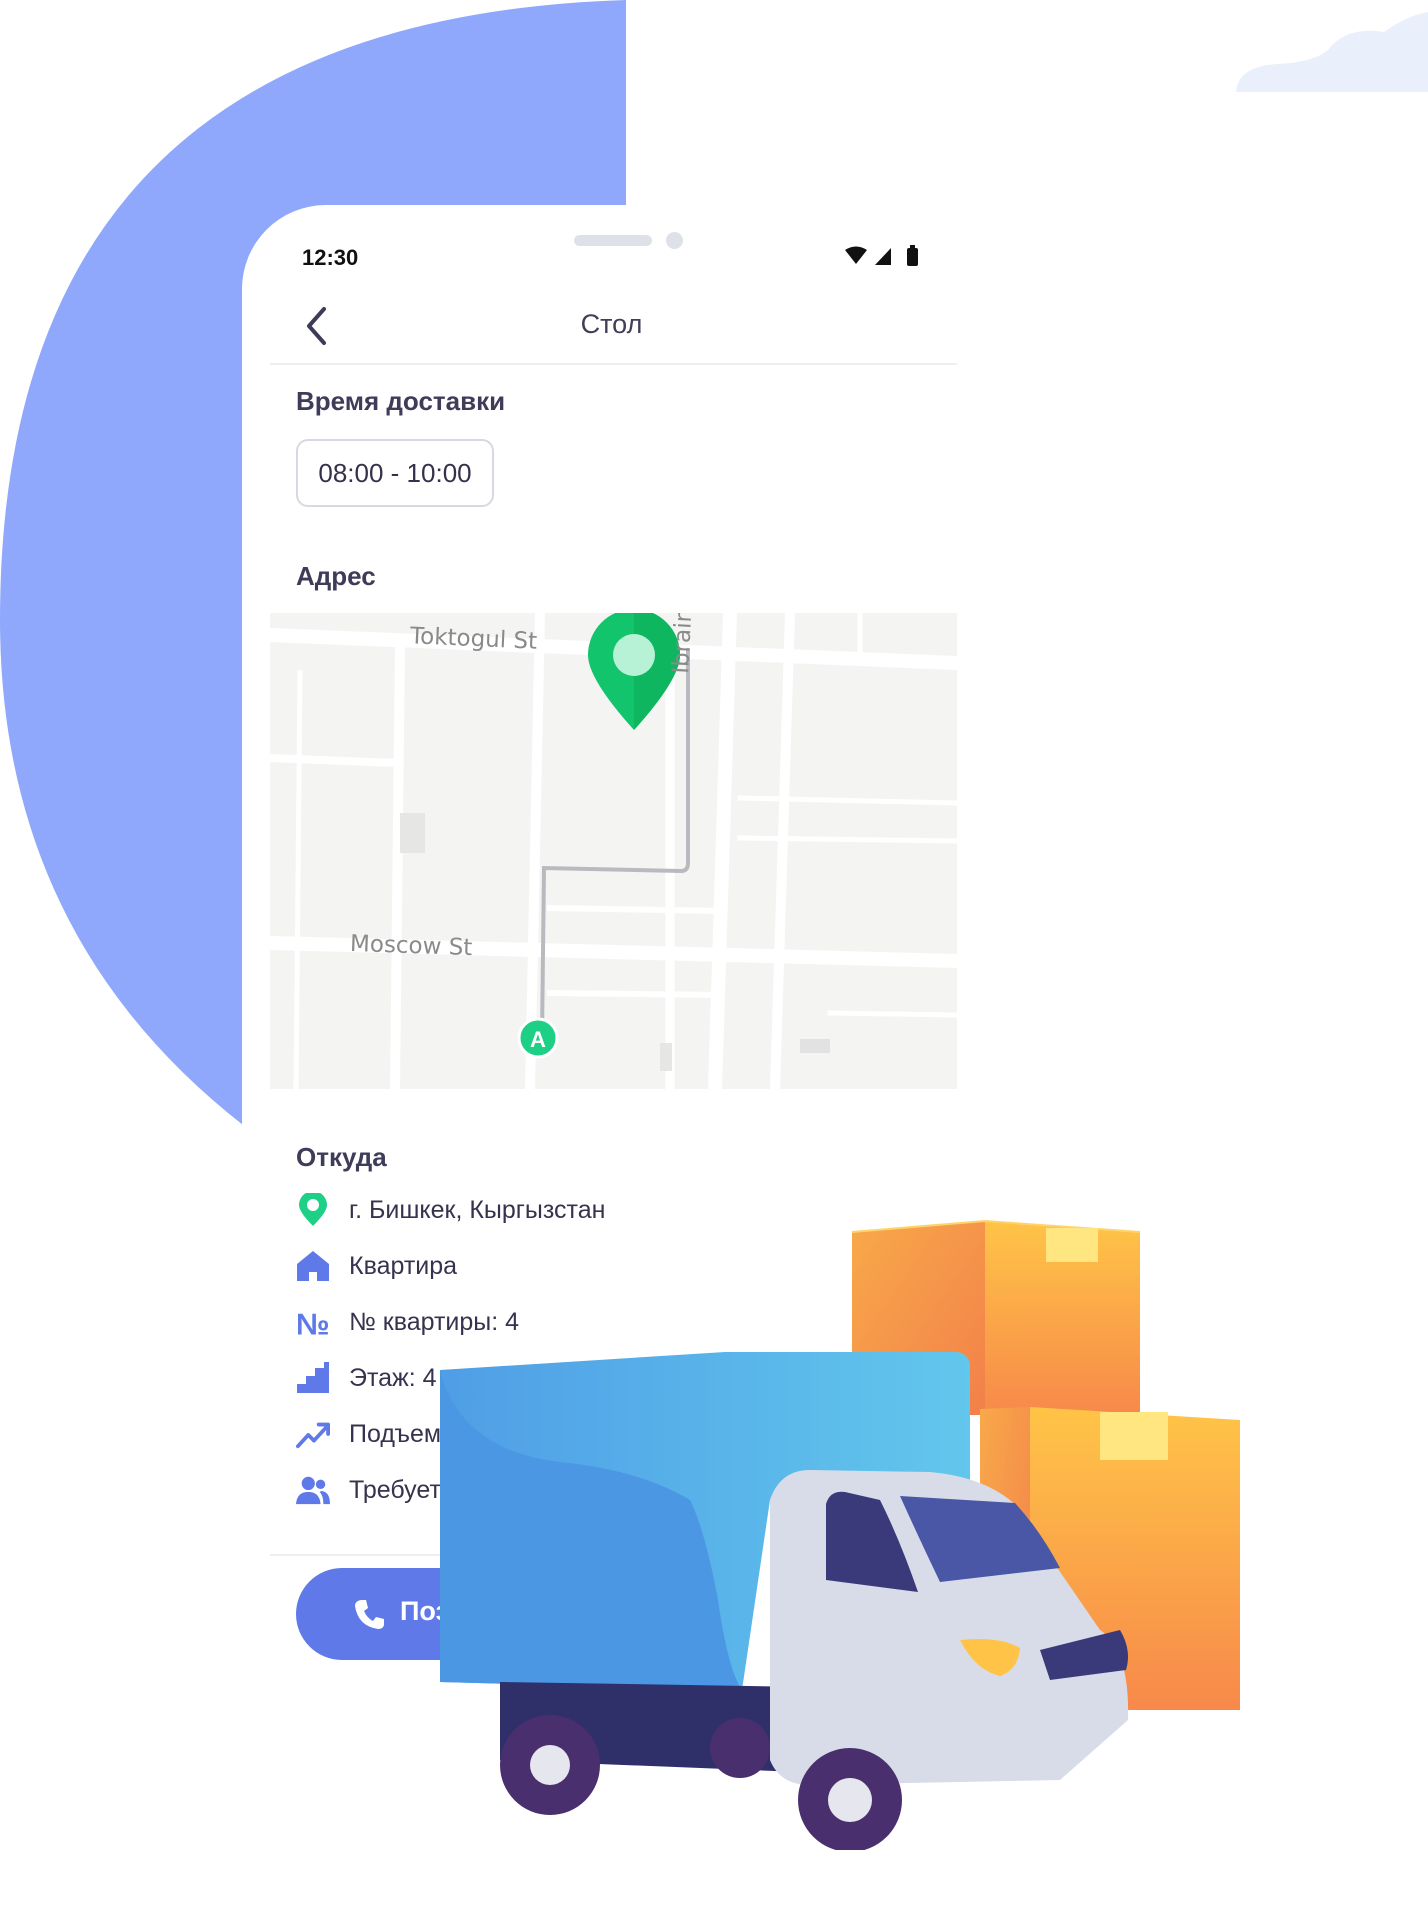  I want to click on street-label-ibrain: Ibrain, so click(683, 644).